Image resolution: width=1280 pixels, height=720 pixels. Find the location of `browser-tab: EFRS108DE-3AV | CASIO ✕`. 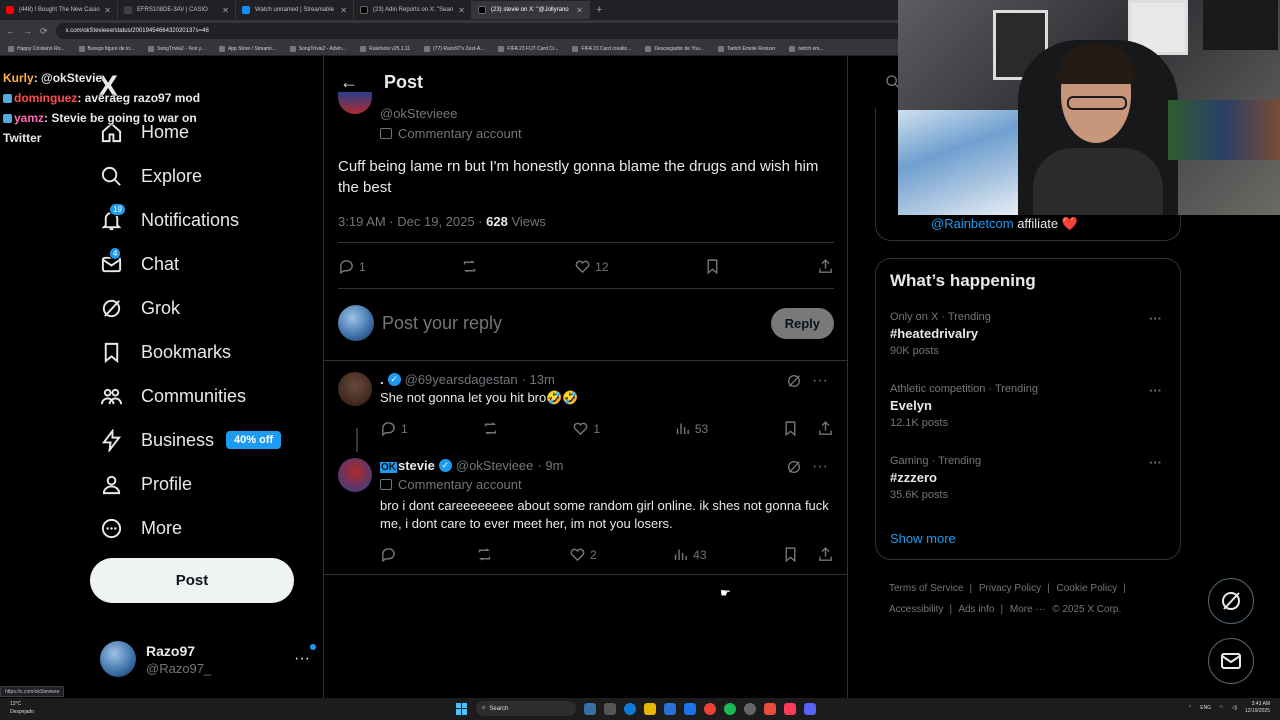

browser-tab: EFRS108DE-3AV | CASIO ✕ is located at coordinates (177, 10).